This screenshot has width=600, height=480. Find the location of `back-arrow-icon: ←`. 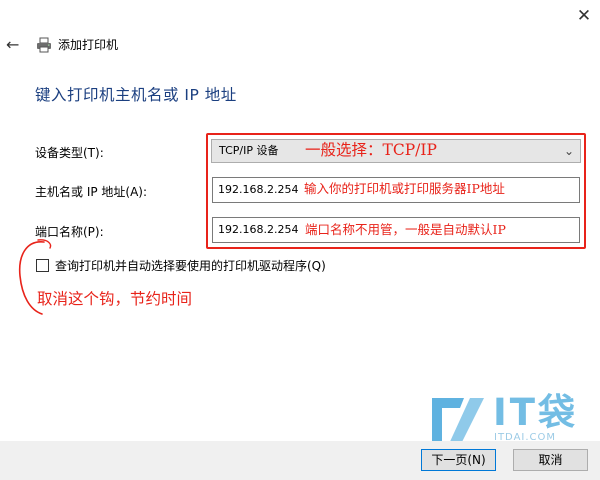

back-arrow-icon: ← is located at coordinates (15, 45).